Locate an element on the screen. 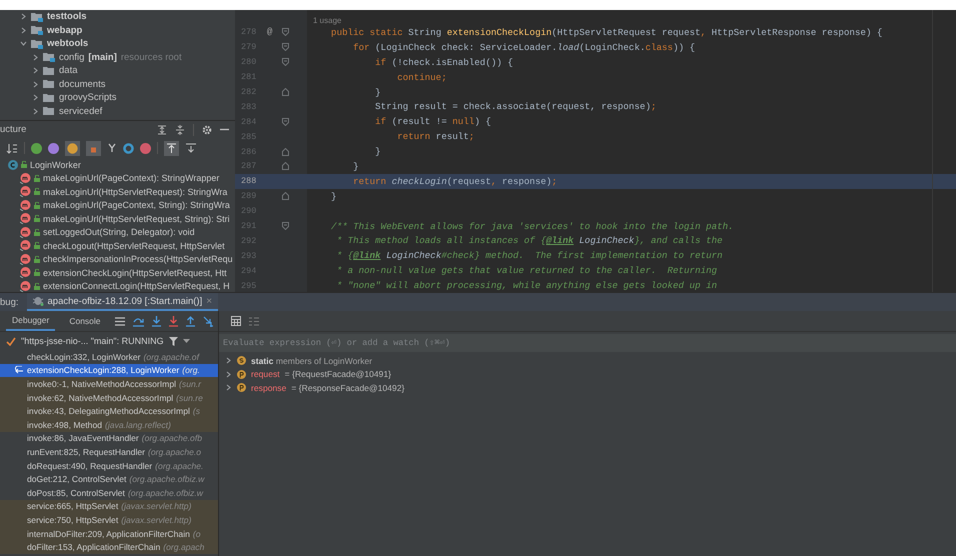 Image resolution: width=956 pixels, height=556 pixels. thread-selector: "https-jsse-nio-... "main": RUNNING is located at coordinates (92, 341).